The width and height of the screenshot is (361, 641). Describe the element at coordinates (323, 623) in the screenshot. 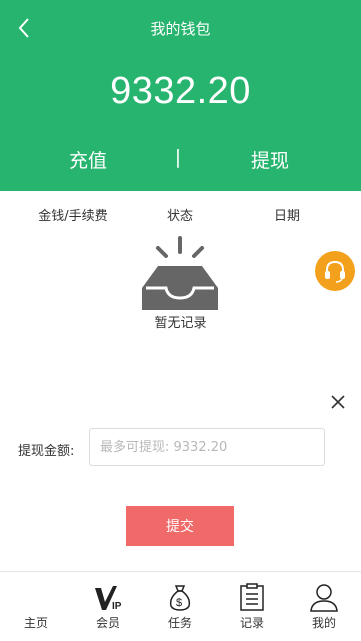

I see `tab-label: 我的` at that location.